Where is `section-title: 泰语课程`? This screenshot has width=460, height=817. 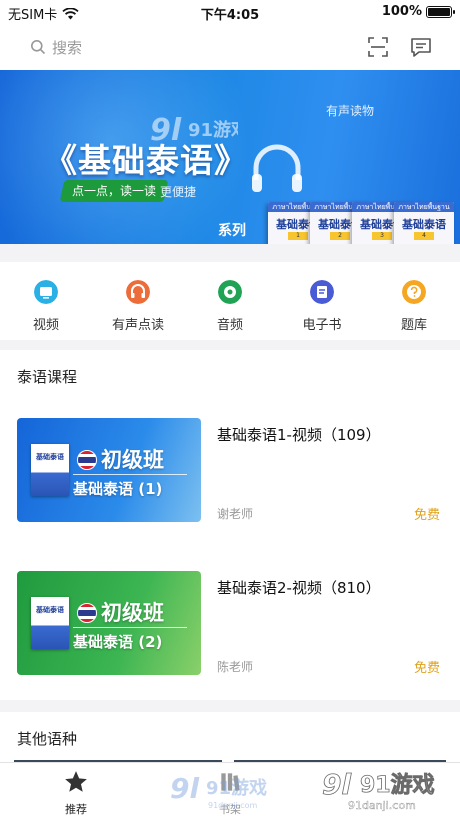
section-title: 泰语课程 is located at coordinates (47, 377).